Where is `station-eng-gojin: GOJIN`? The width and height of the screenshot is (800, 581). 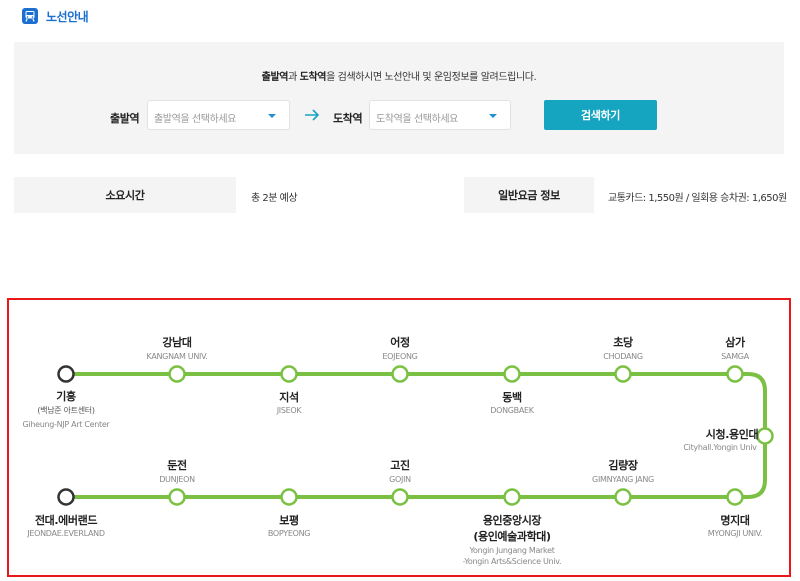
station-eng-gojin: GOJIN is located at coordinates (400, 479).